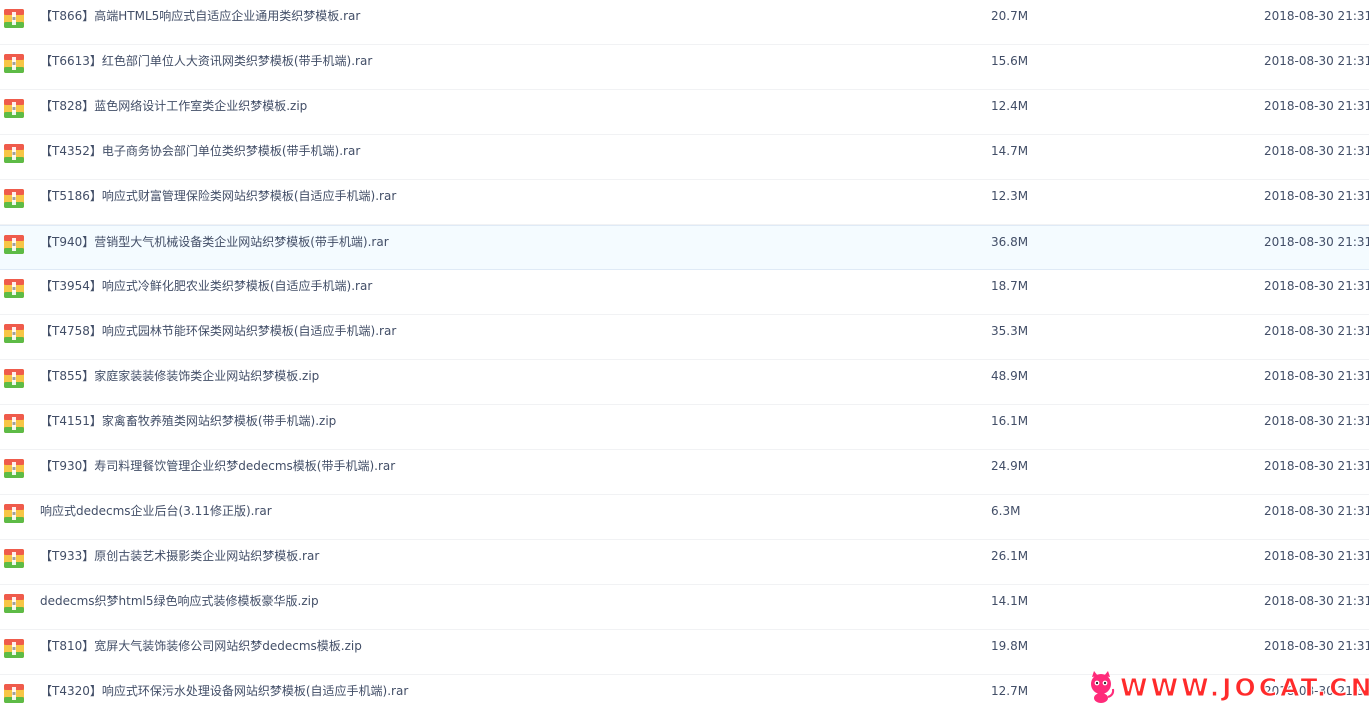  What do you see at coordinates (206, 67) in the screenshot?
I see `file-name-link: 【T6613】红色部门单位人大资讯网类织梦模板(带手机端).rar` at bounding box center [206, 67].